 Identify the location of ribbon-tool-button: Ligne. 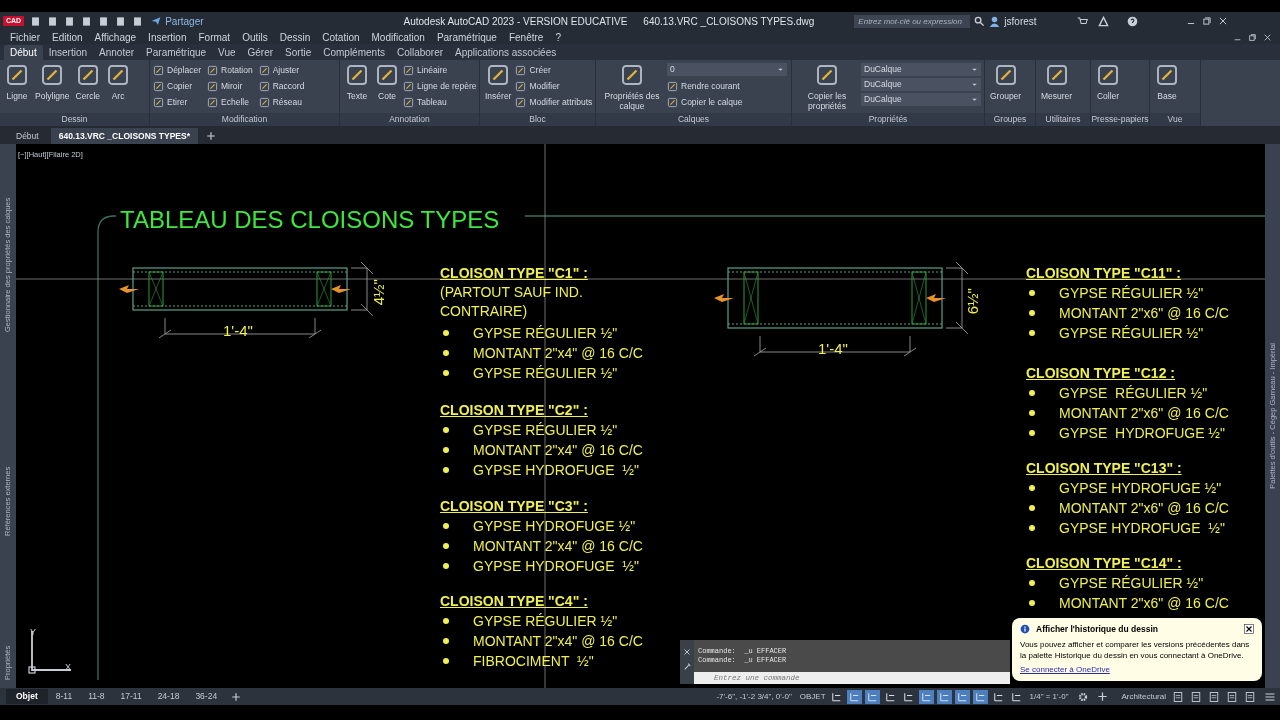
(17, 82).